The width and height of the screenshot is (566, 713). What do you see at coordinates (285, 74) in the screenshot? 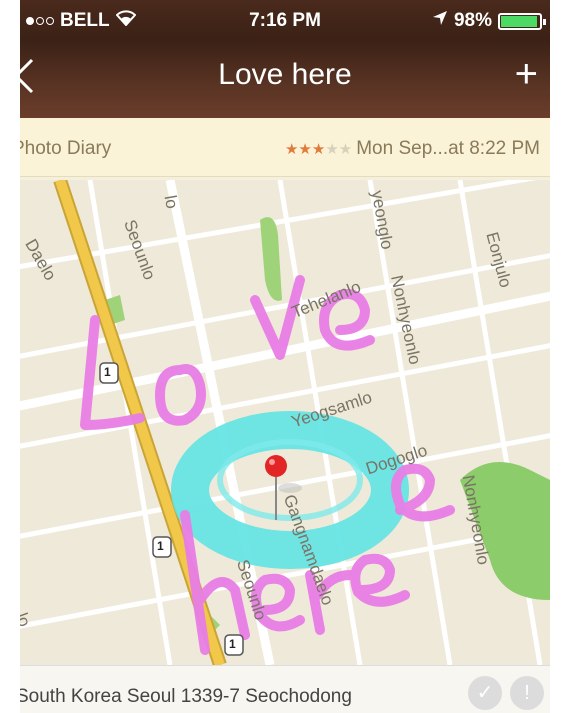
I see `page-title: Love here` at bounding box center [285, 74].